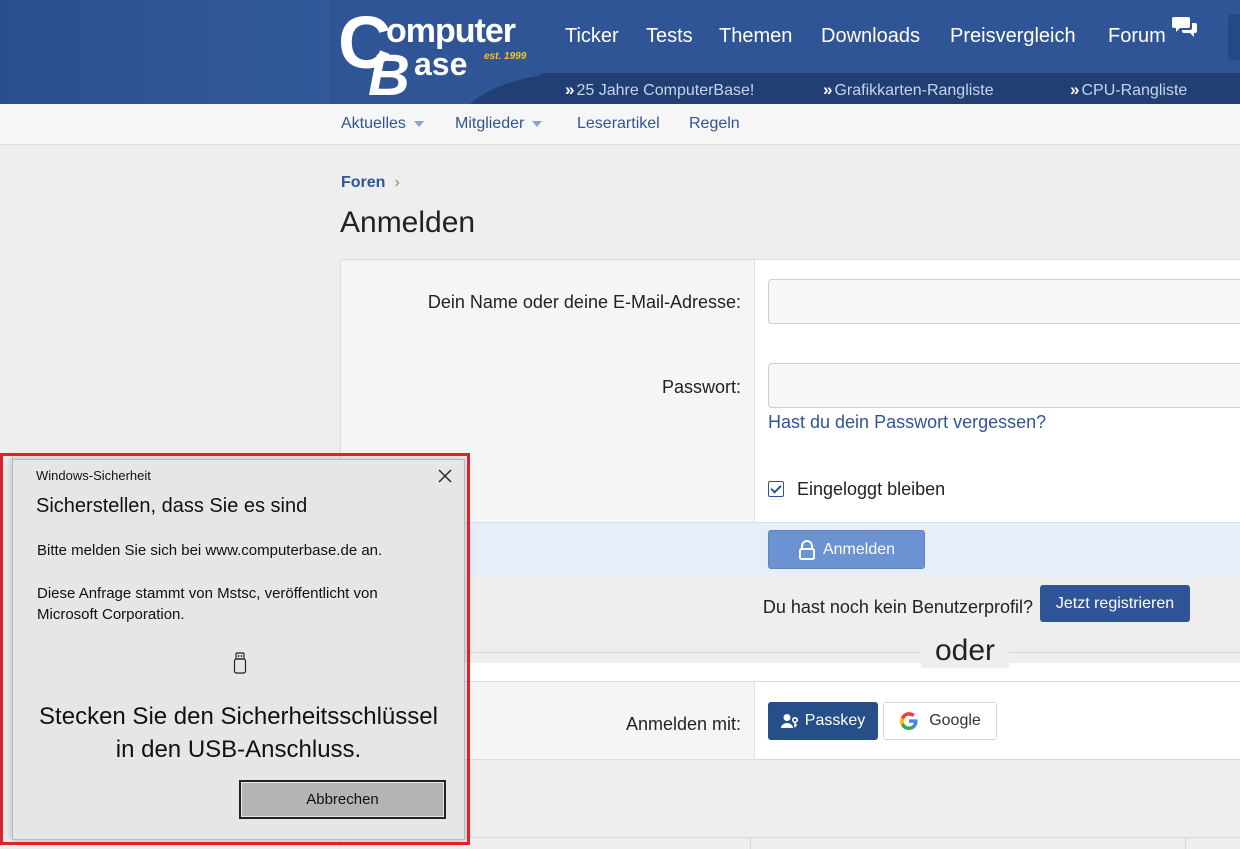  I want to click on secnav-label: Mitglieder, so click(490, 123).